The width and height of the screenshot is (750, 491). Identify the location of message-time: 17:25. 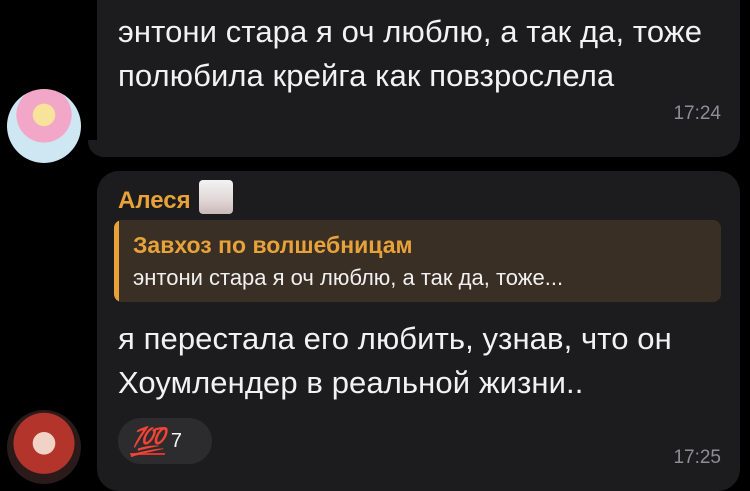
(697, 457).